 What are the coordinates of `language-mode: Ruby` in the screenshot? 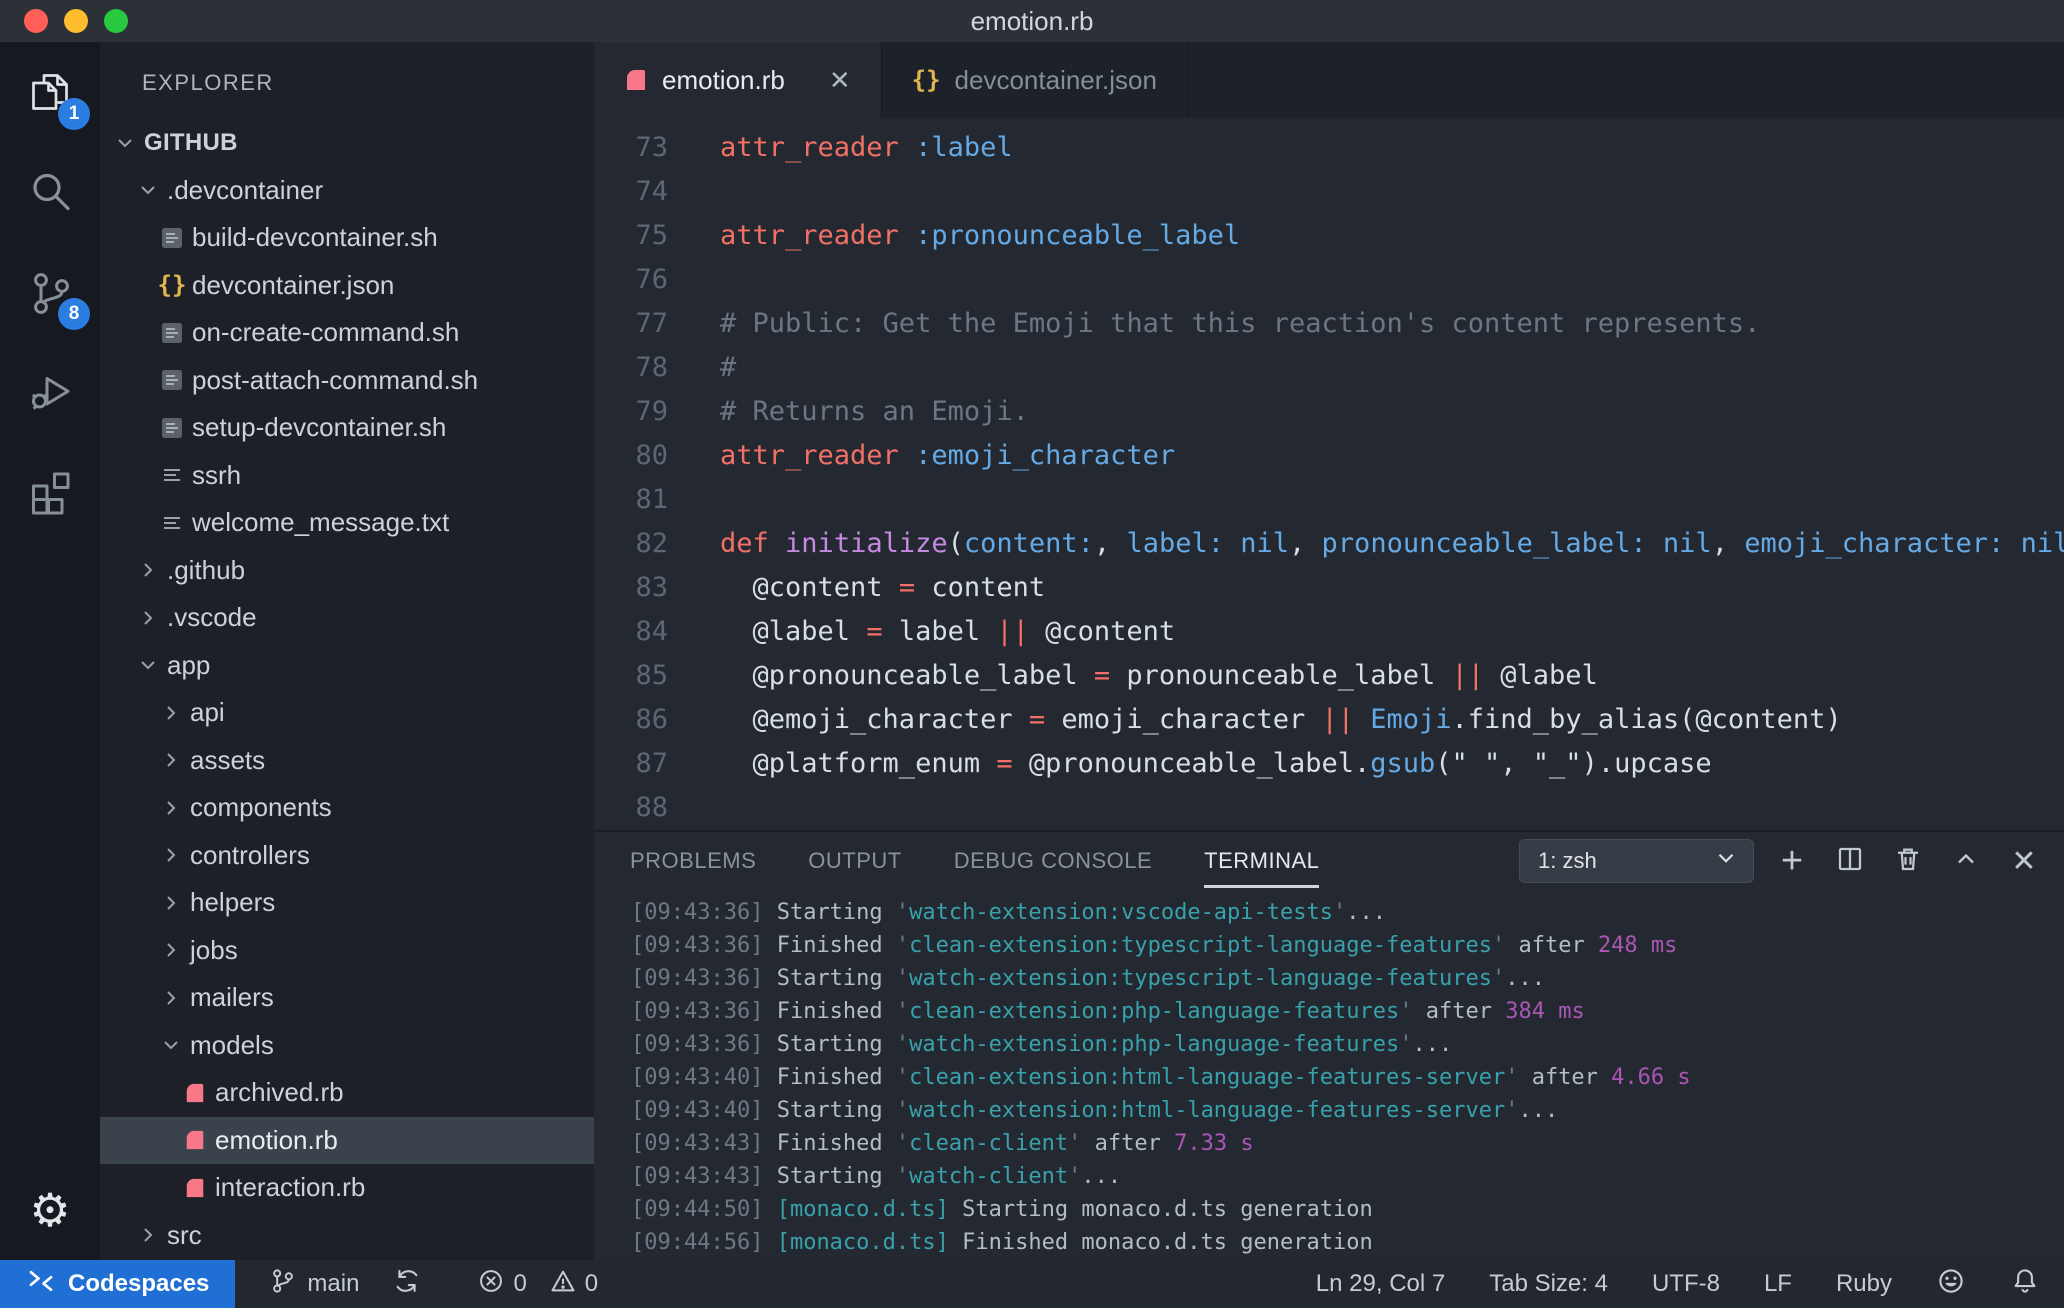 It's located at (1864, 1284).